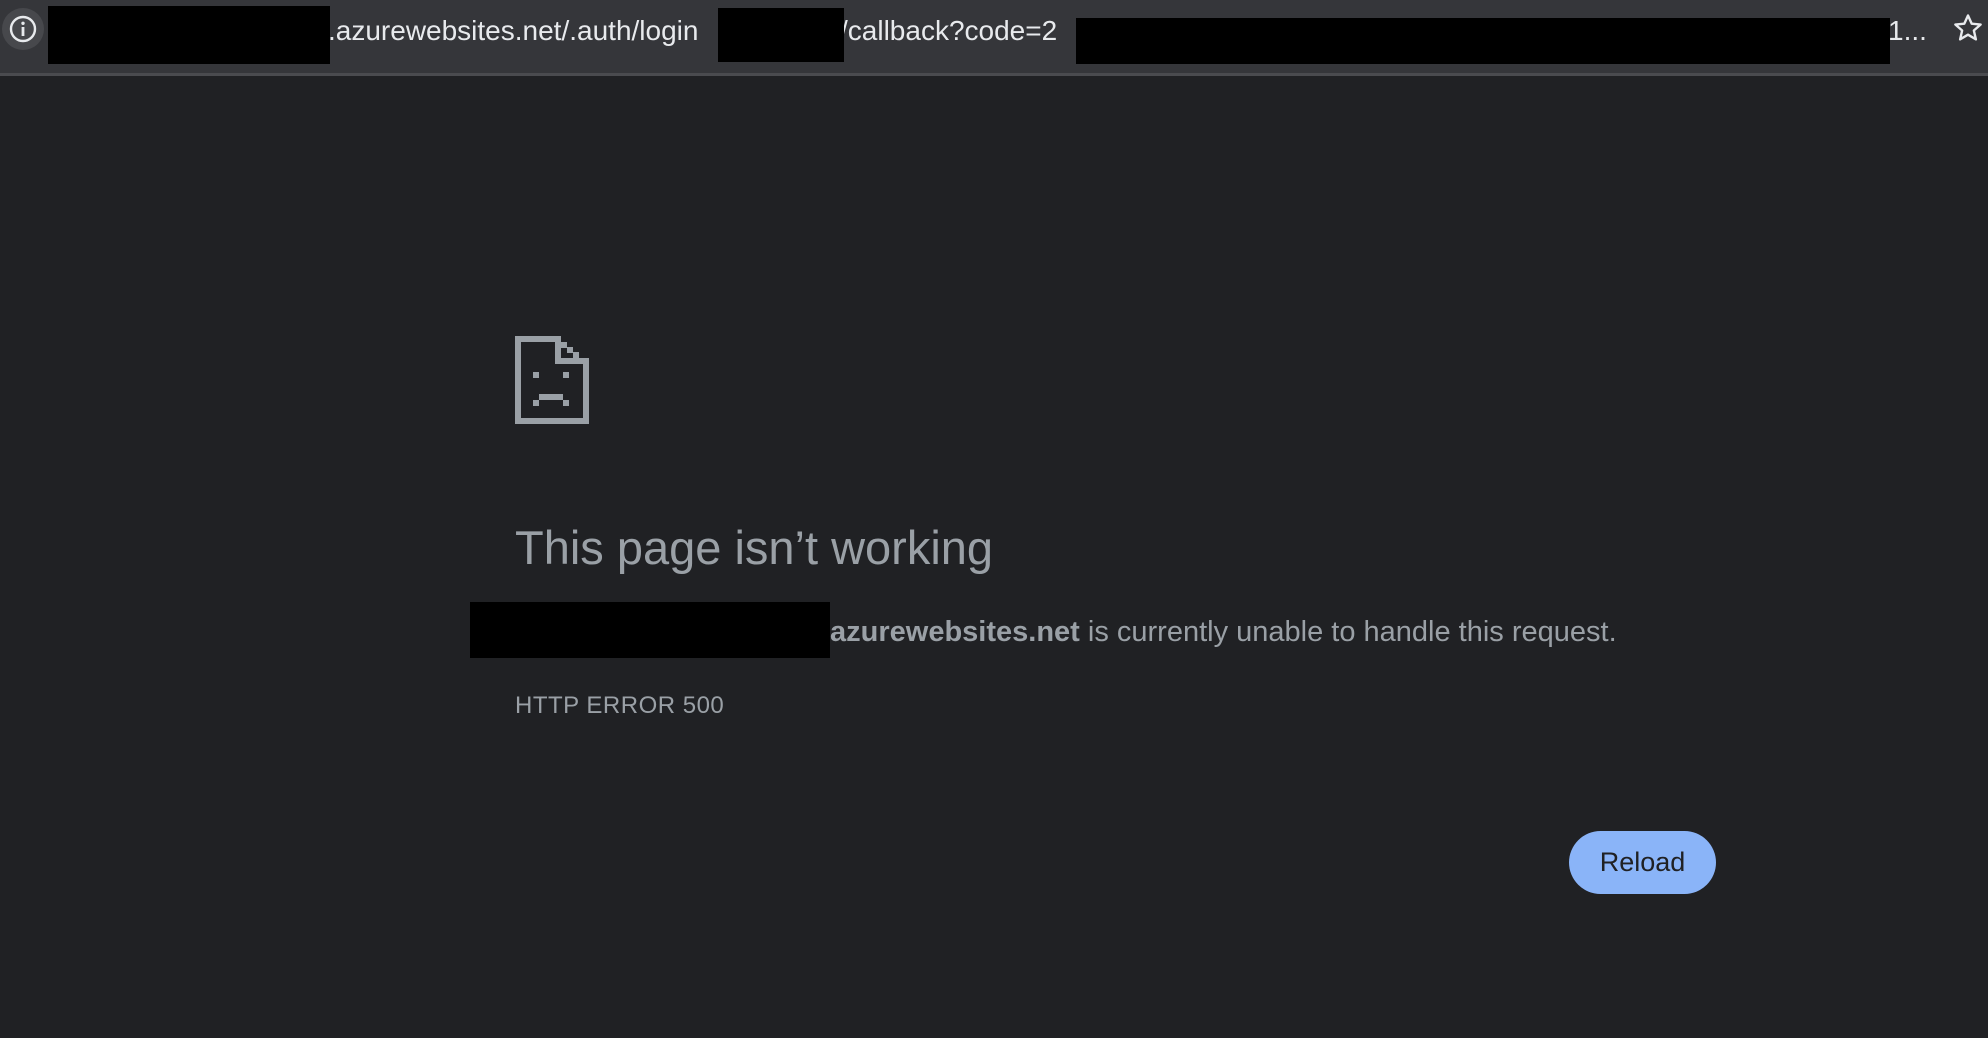  What do you see at coordinates (754, 547) in the screenshot?
I see `error-headline: This page isn’t working` at bounding box center [754, 547].